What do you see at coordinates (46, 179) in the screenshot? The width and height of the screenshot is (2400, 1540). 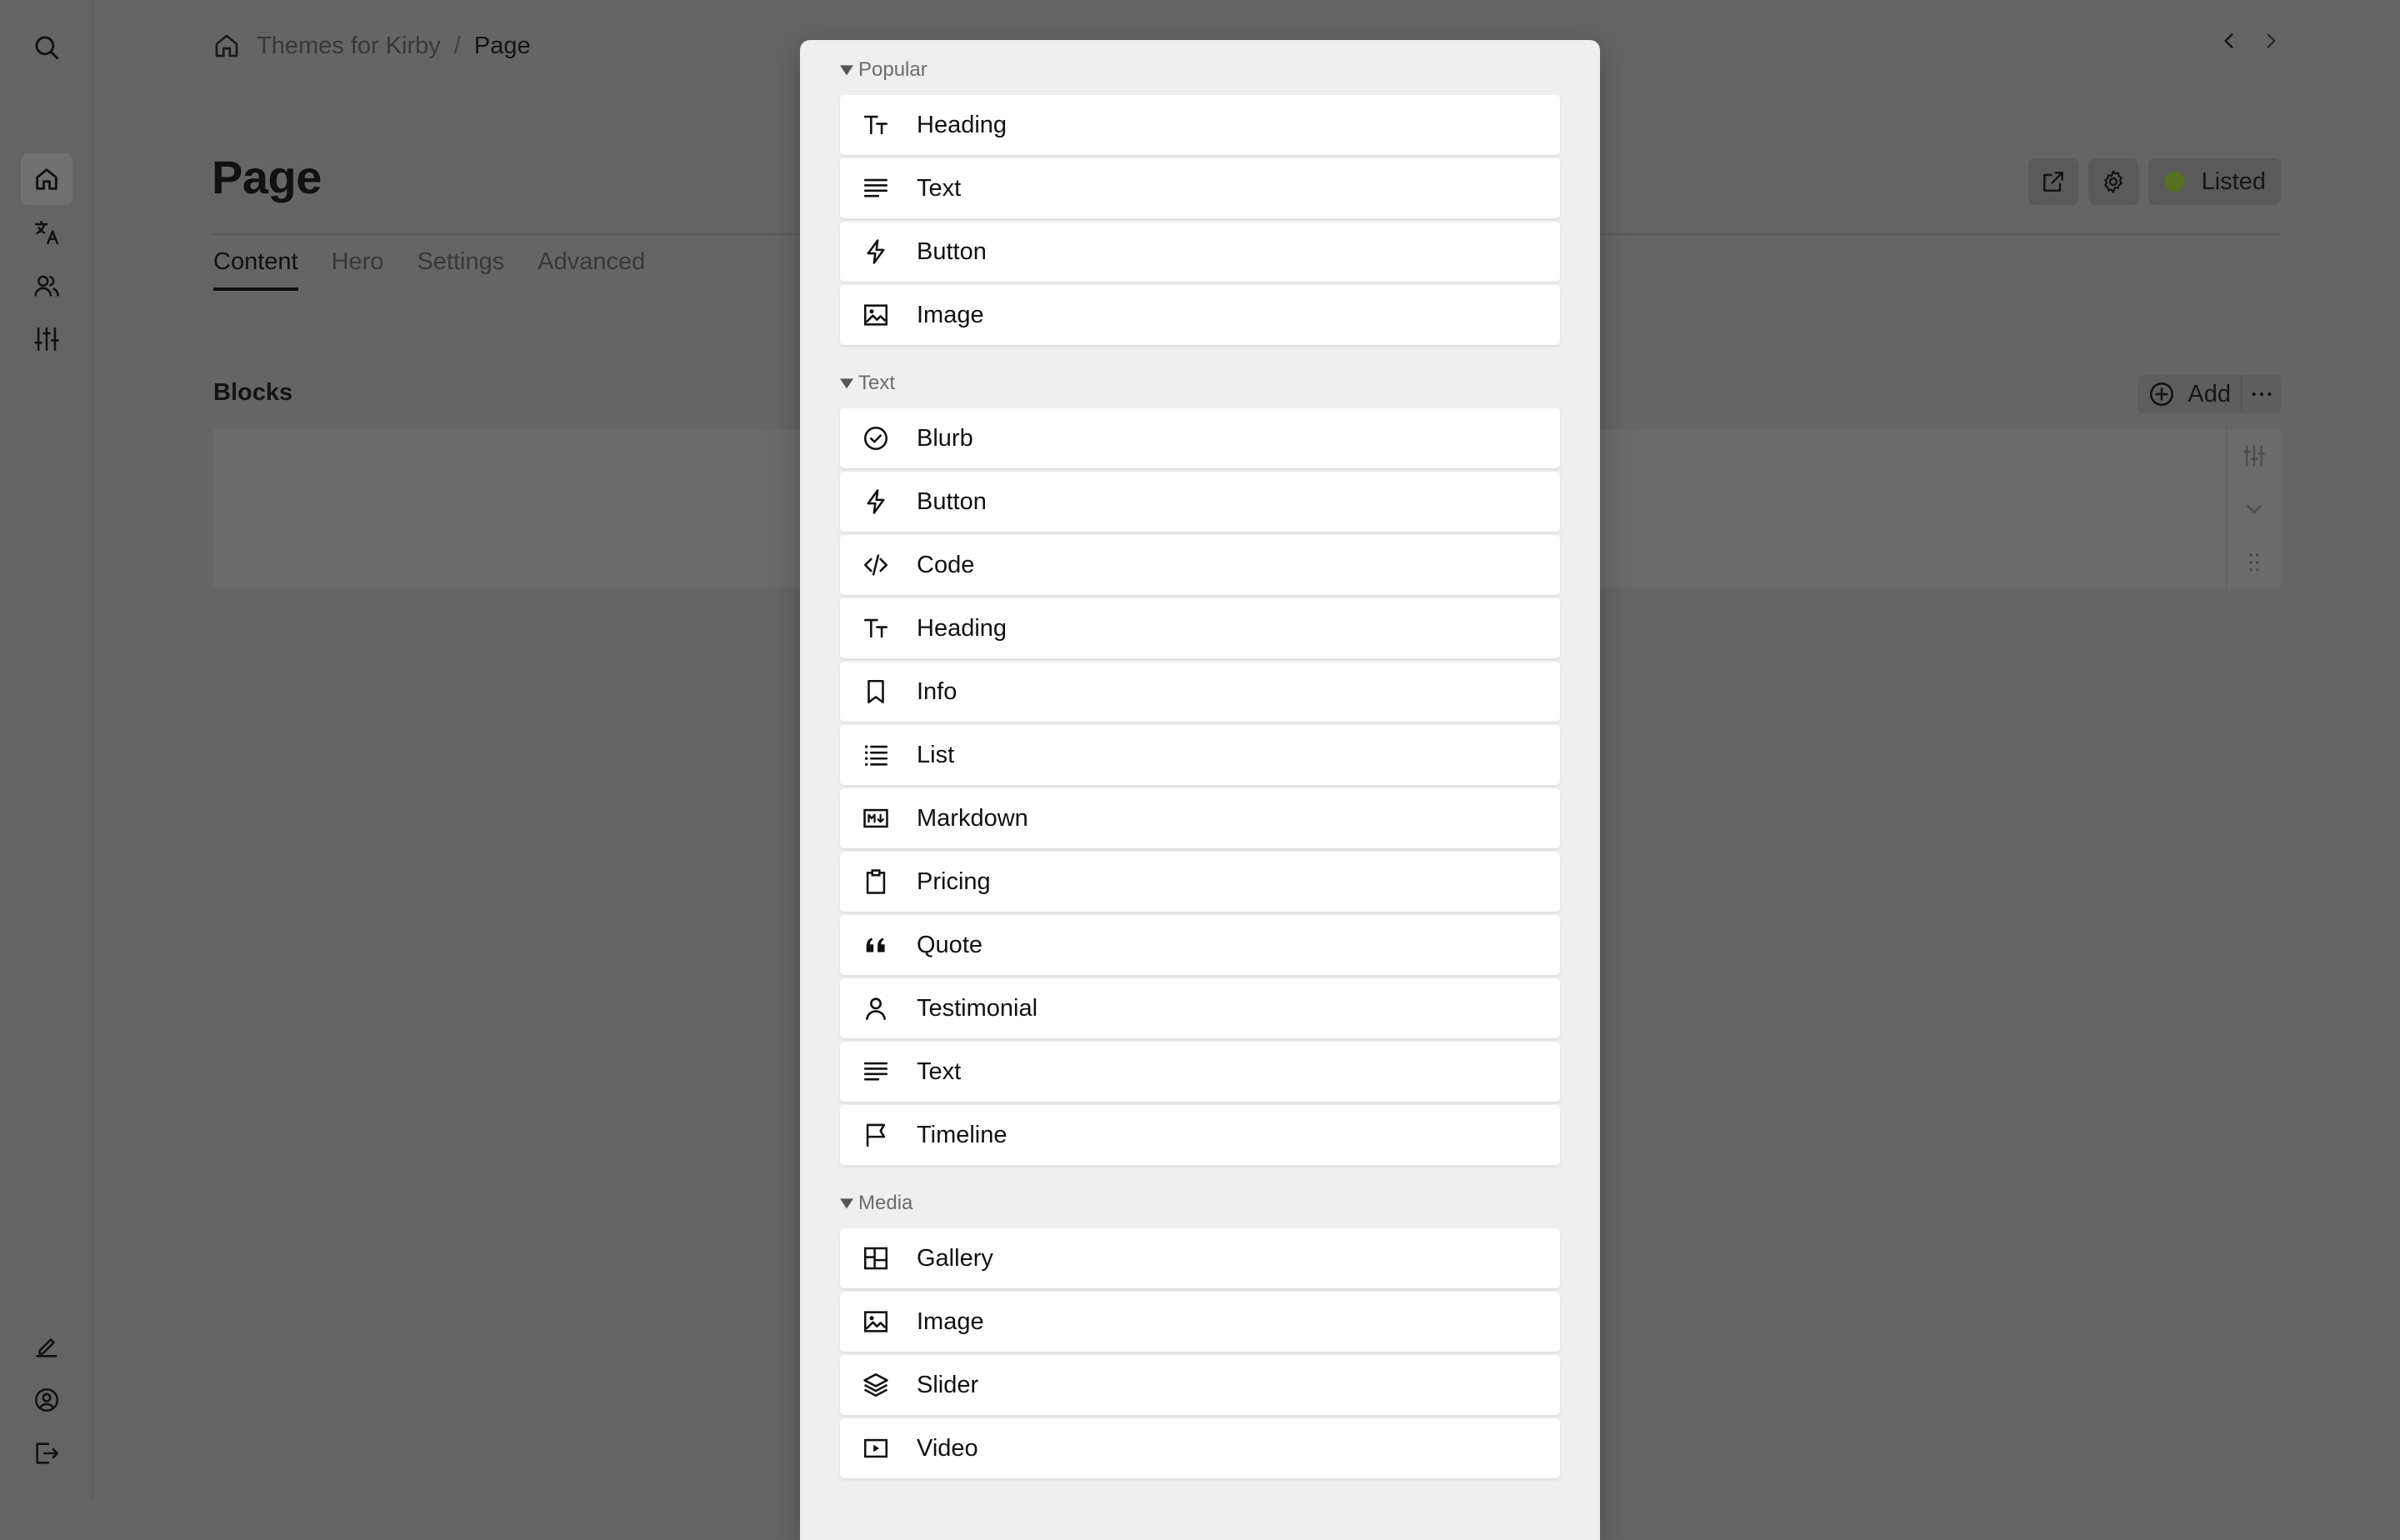 I see `menu-site-button` at bounding box center [46, 179].